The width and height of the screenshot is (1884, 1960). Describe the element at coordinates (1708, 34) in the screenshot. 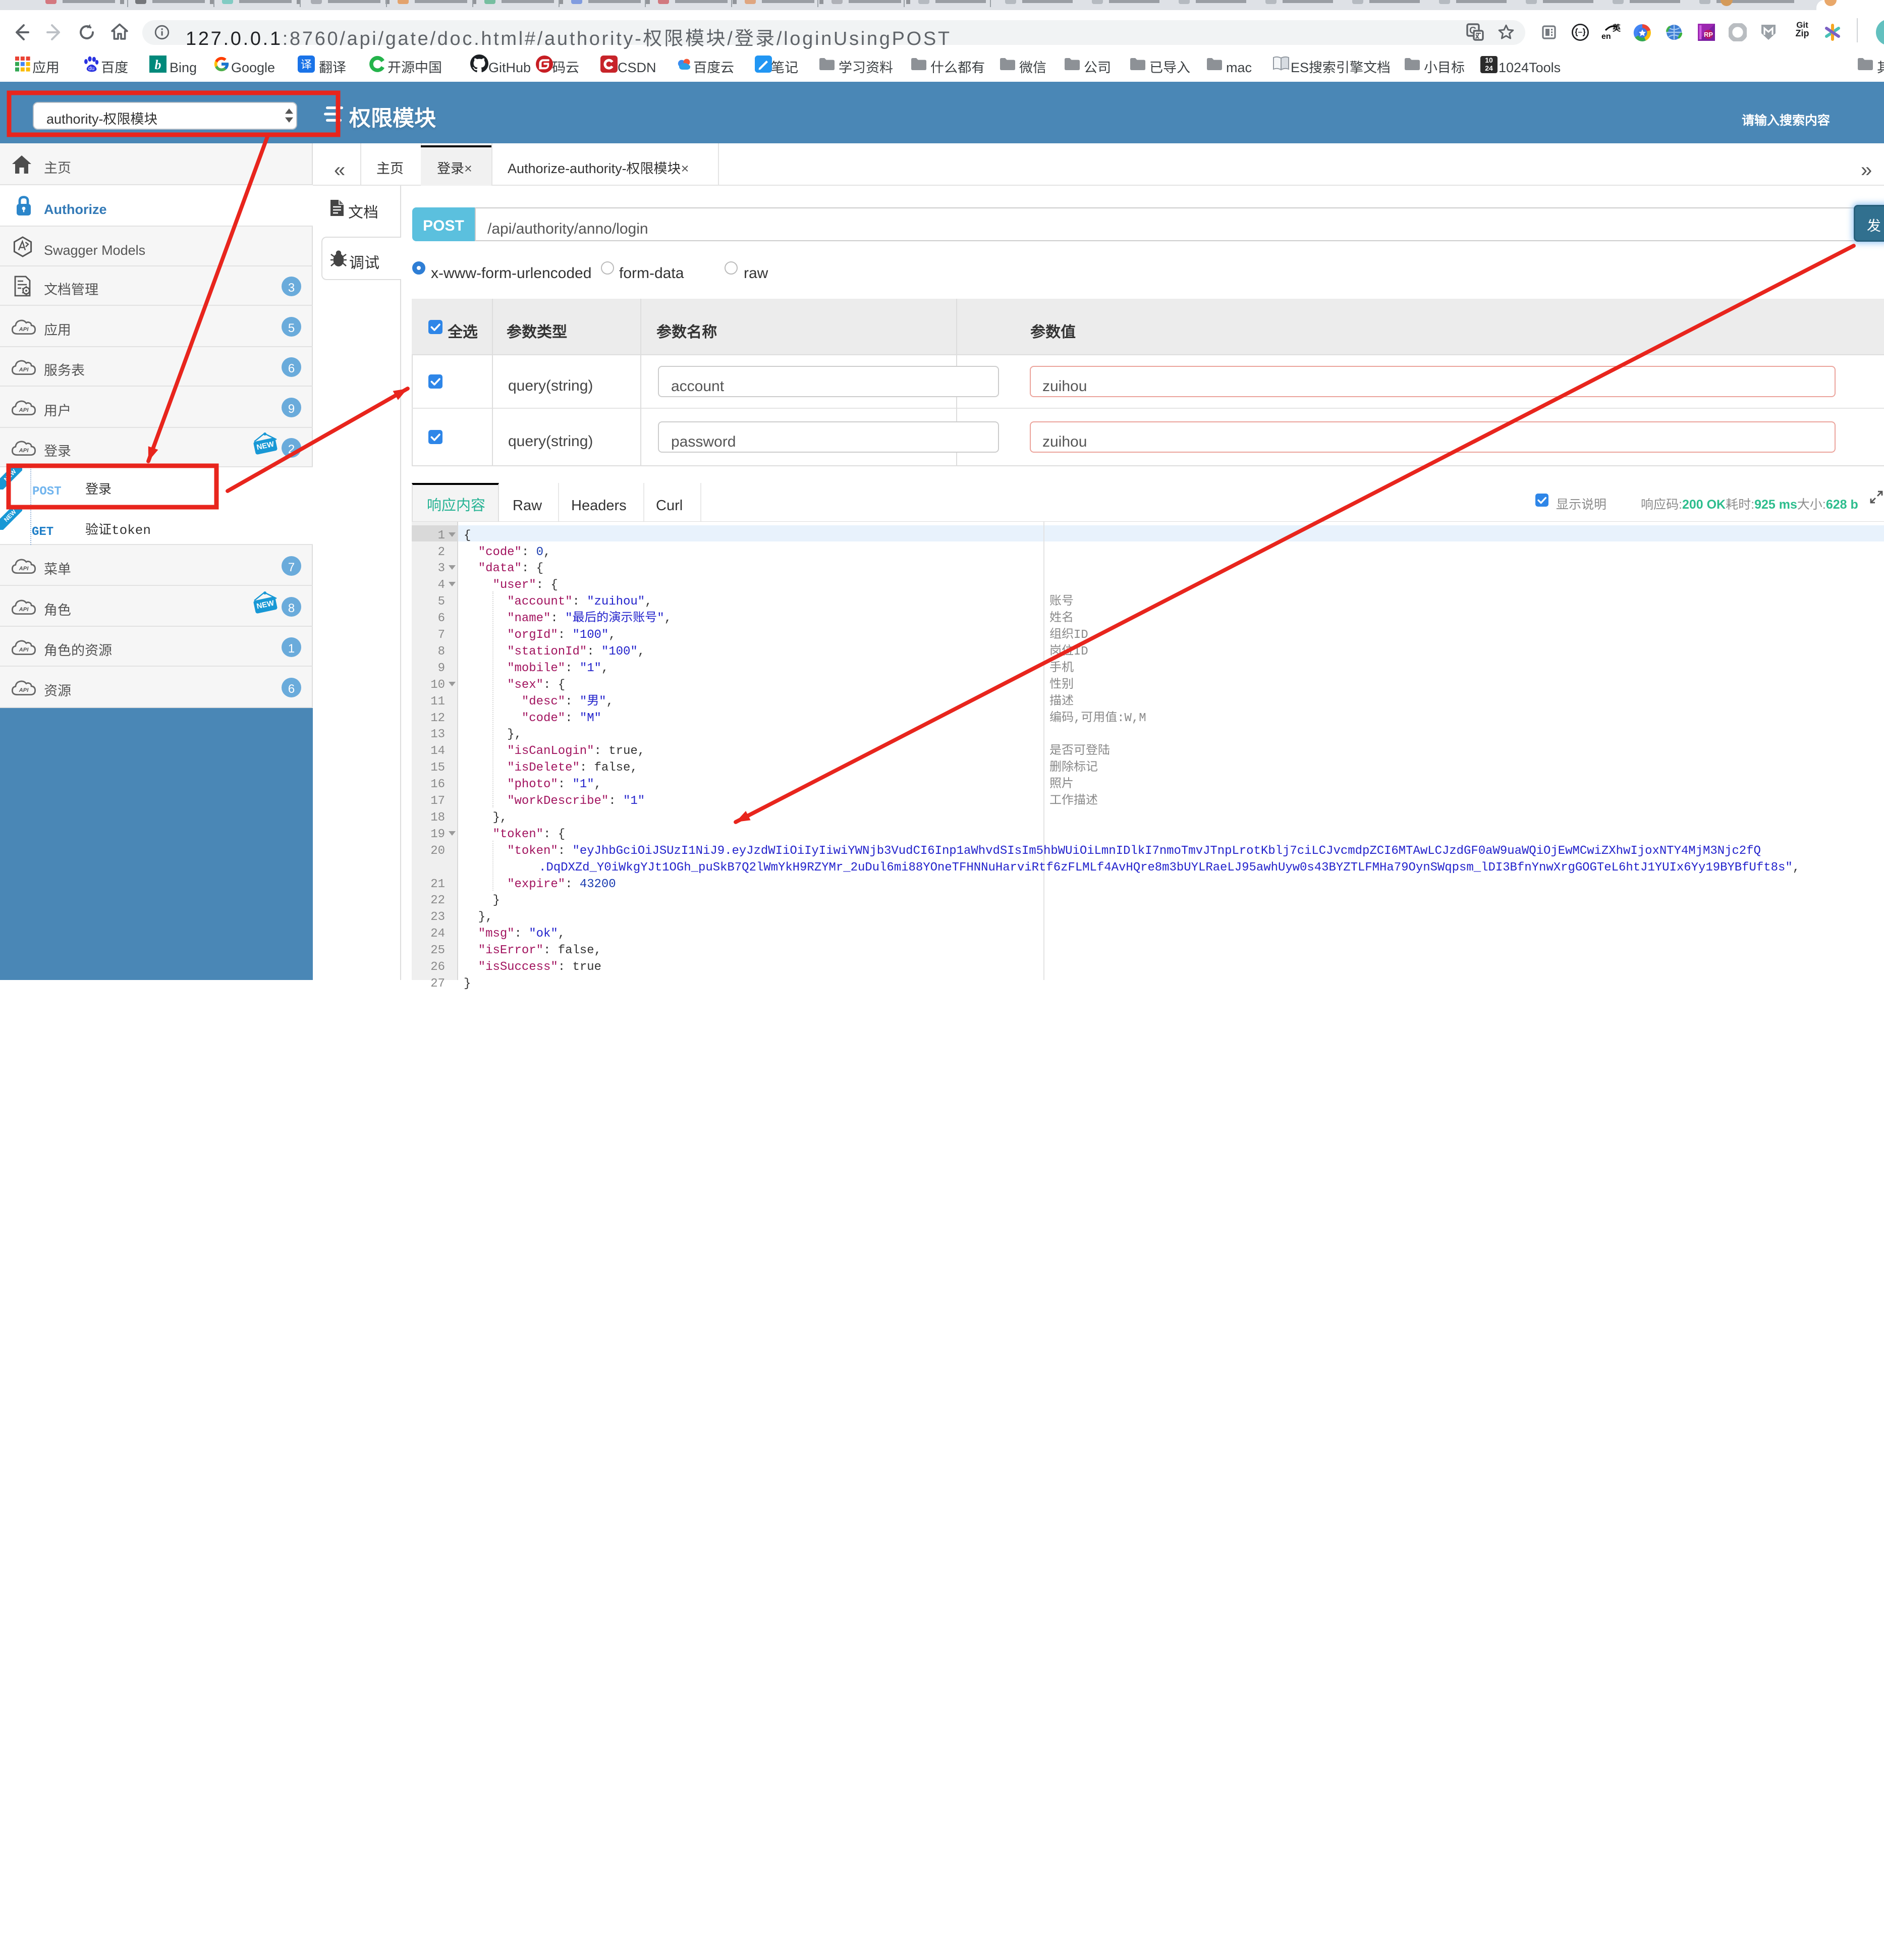

I see `svg-text: RP` at that location.